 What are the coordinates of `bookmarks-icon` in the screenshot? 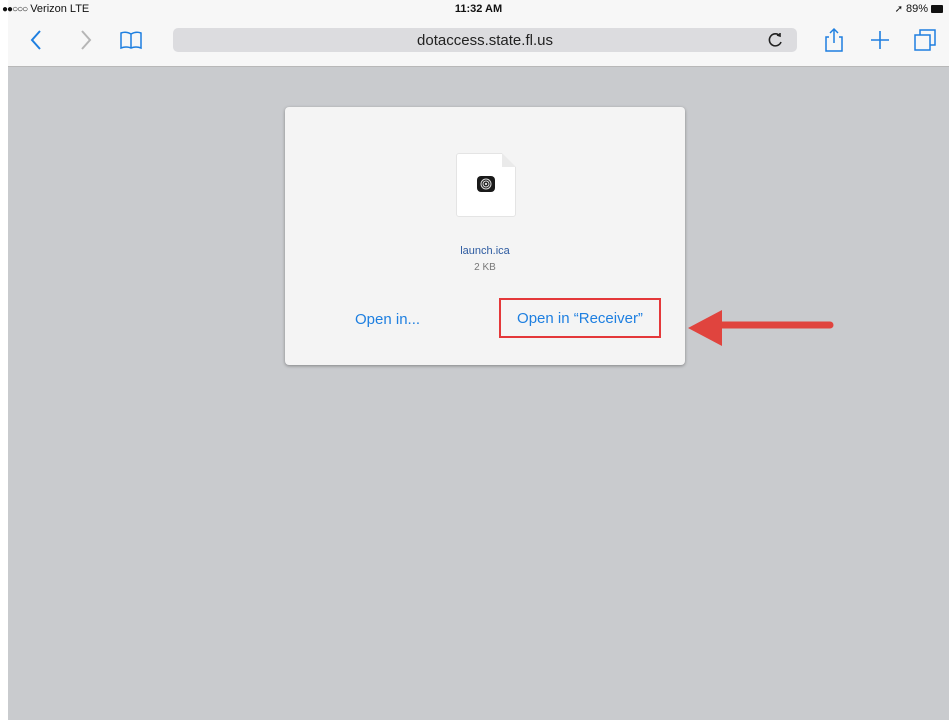 It's located at (131, 40).